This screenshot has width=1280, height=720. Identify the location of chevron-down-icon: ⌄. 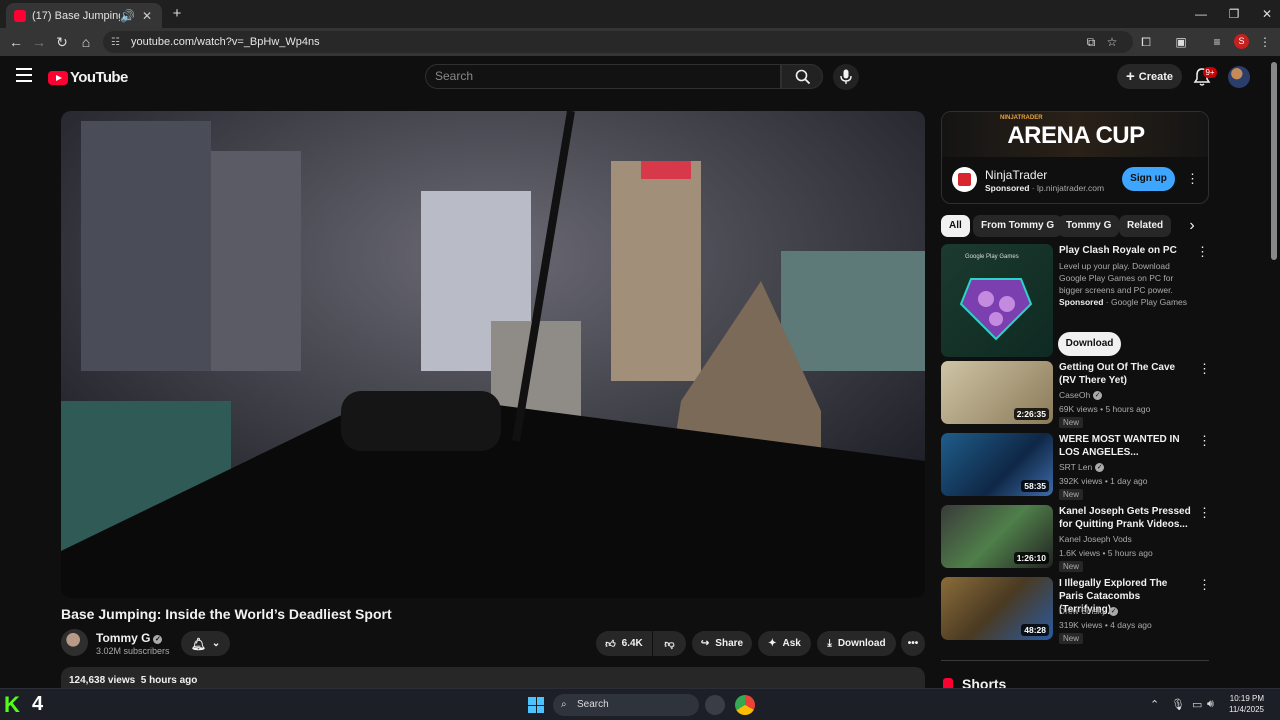
(216, 643).